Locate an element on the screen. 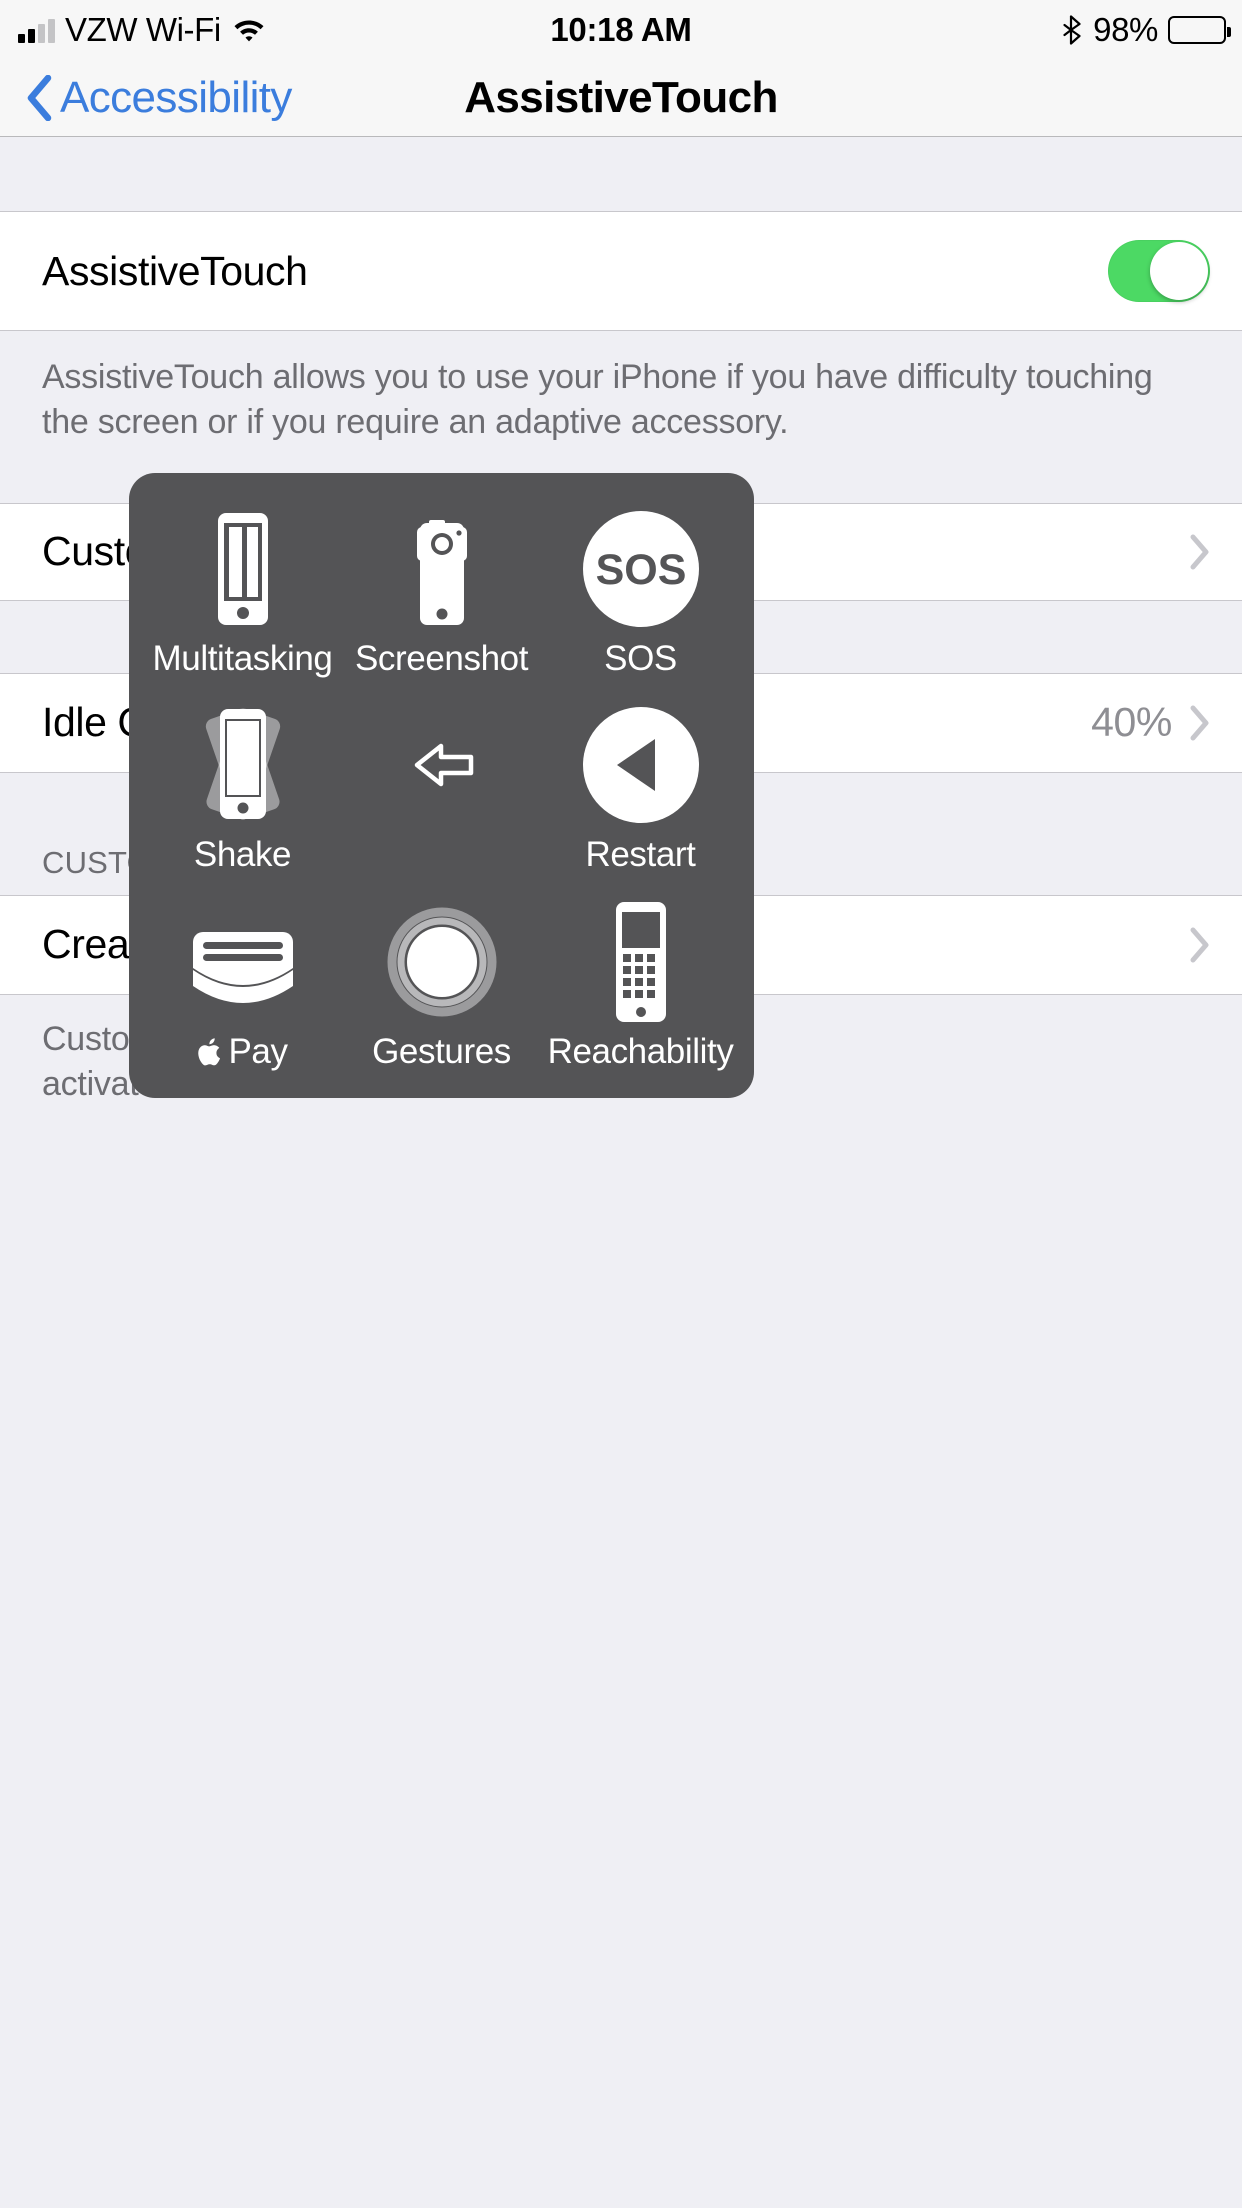 The width and height of the screenshot is (1242, 2208). sos-icon: SOS is located at coordinates (641, 569).